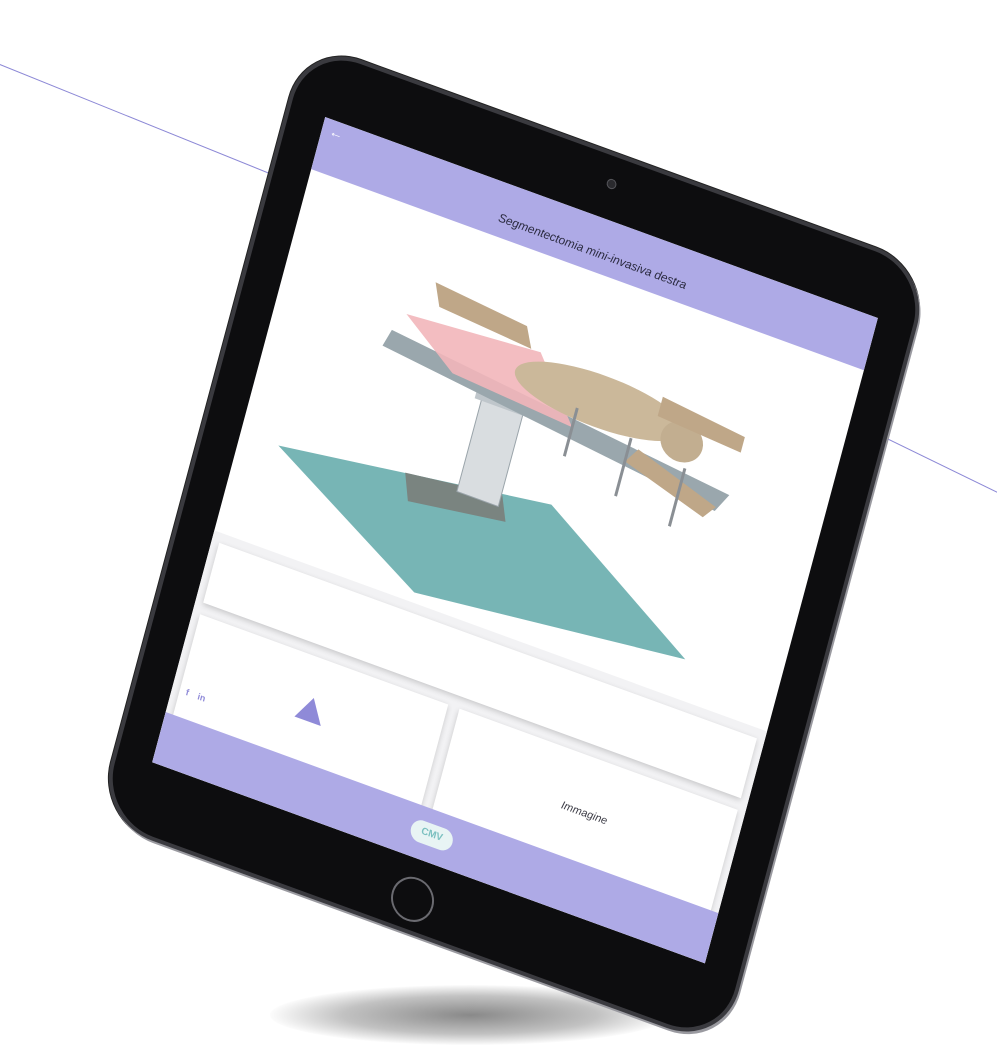 This screenshot has width=997, height=1048. I want to click on camera-icon, so click(611, 184).